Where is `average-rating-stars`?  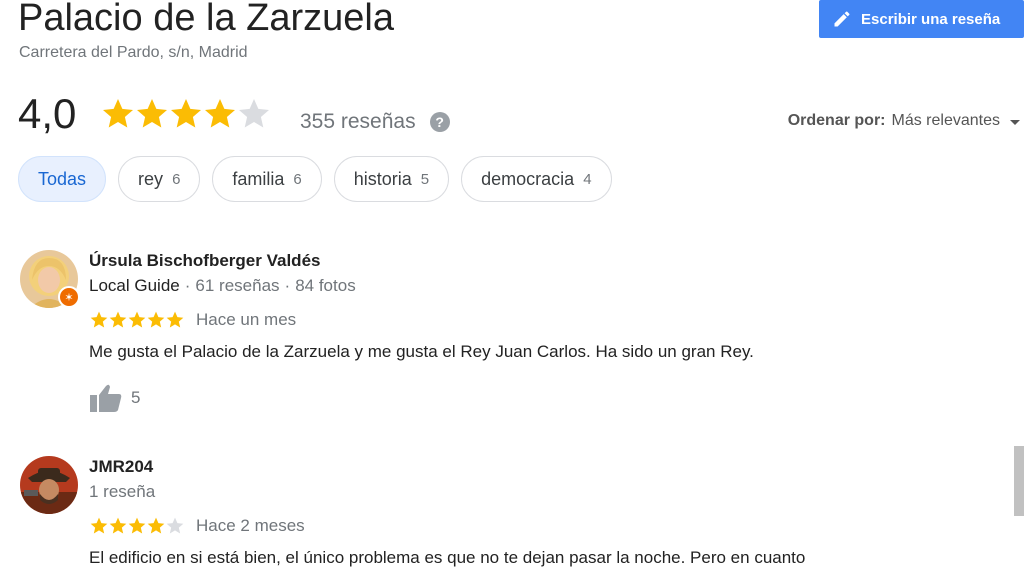
average-rating-stars is located at coordinates (185, 114).